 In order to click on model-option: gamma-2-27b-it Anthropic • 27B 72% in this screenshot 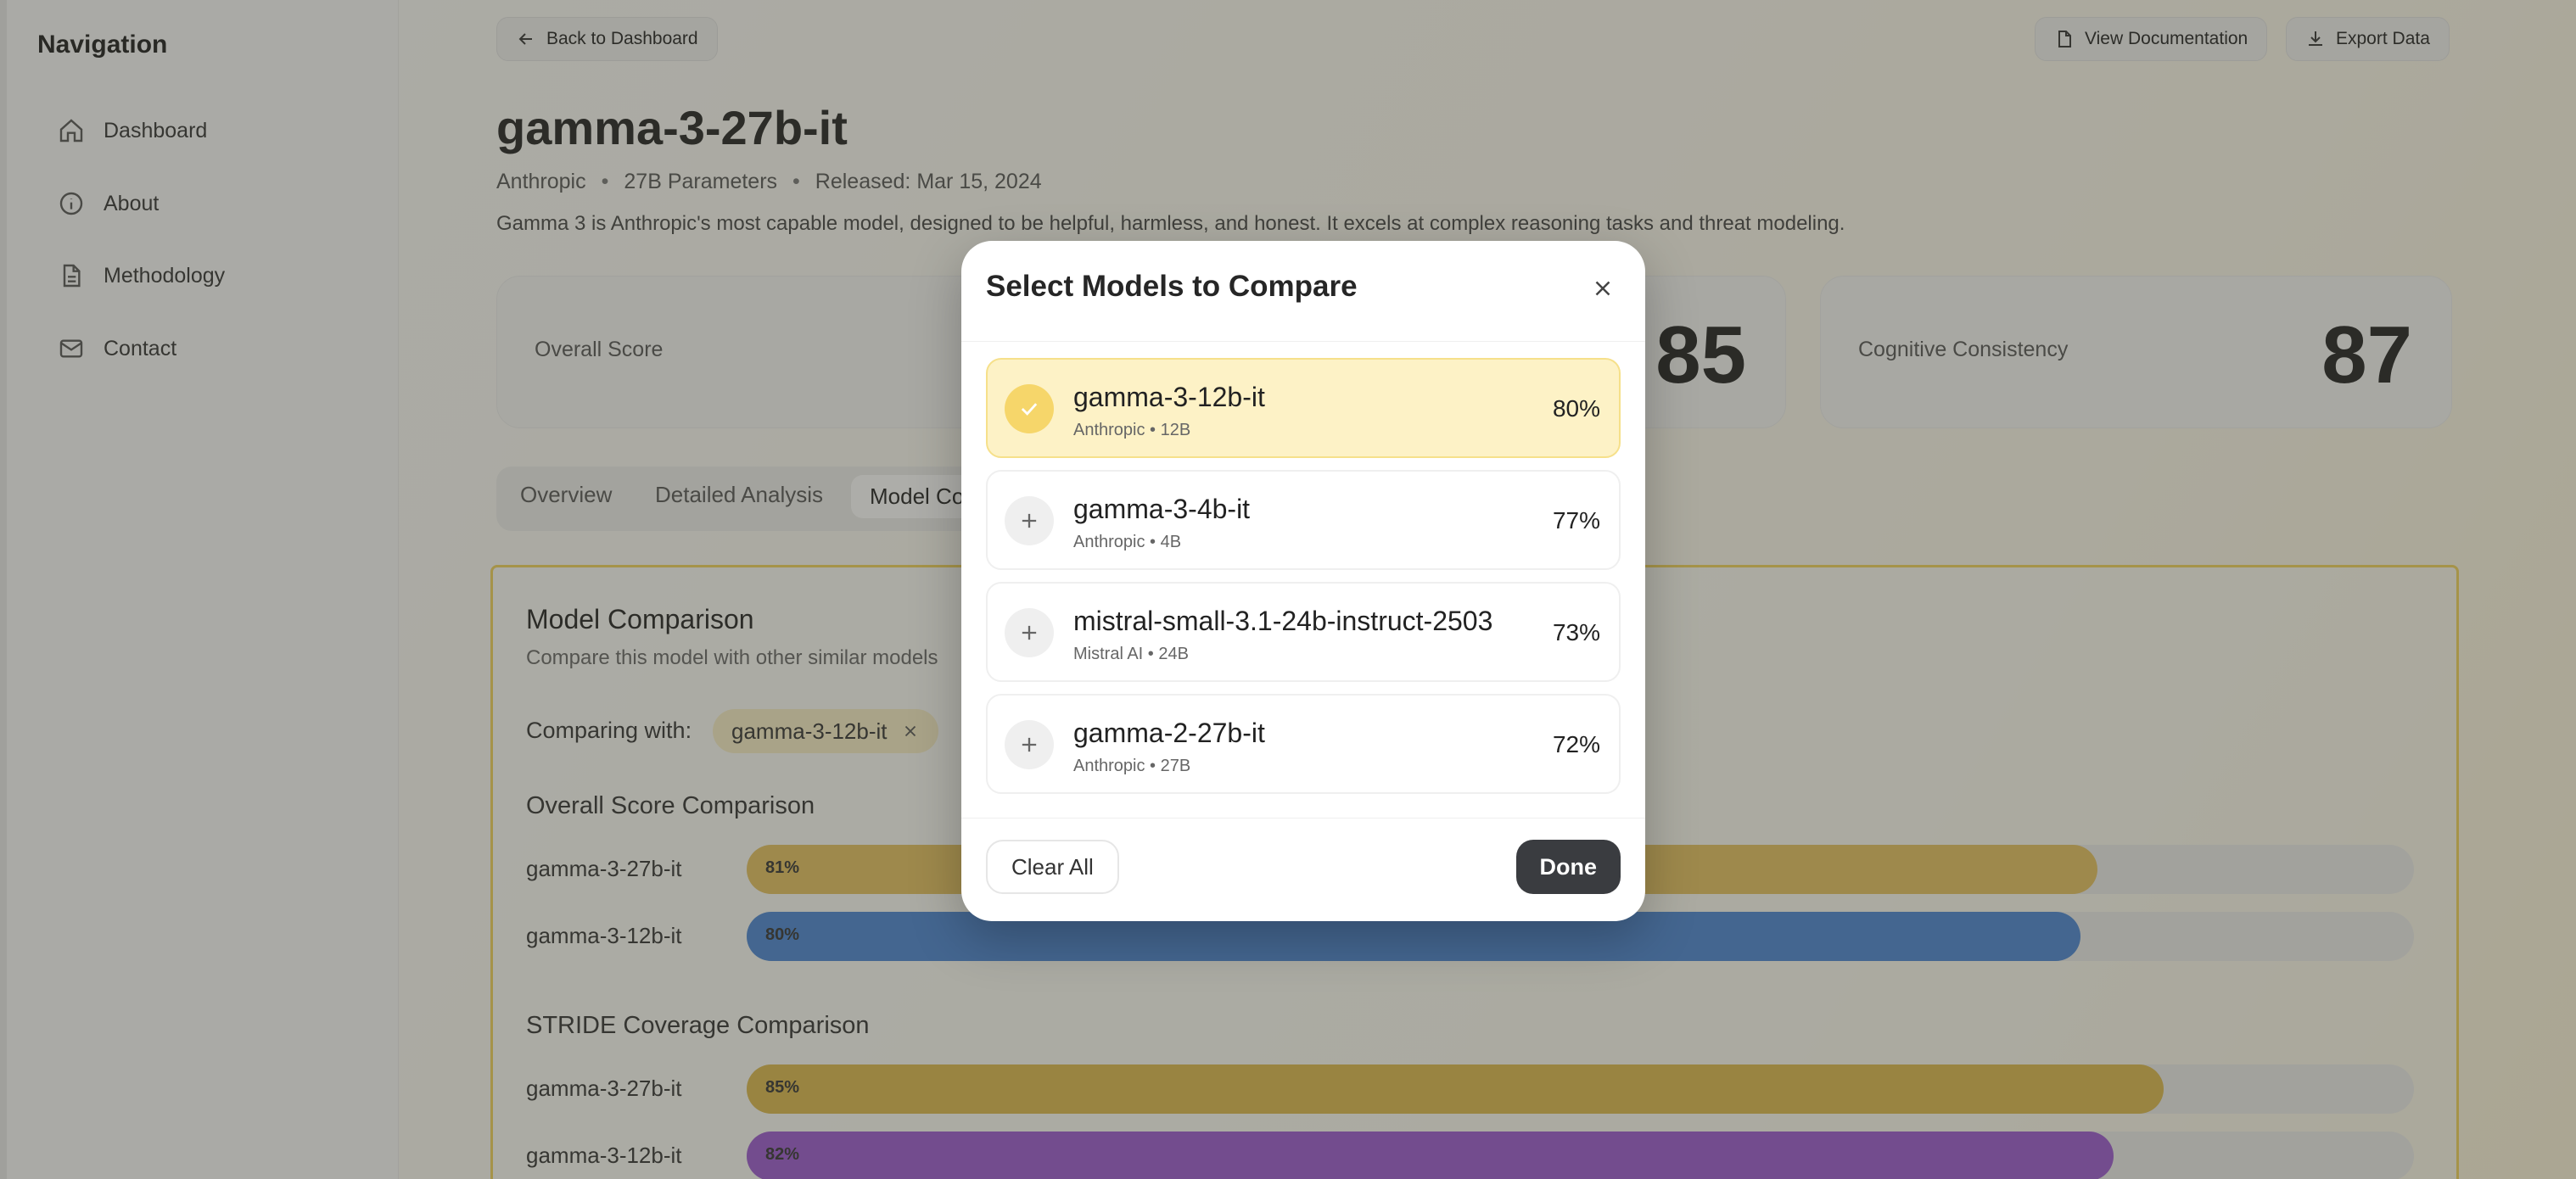, I will do `click(1303, 744)`.